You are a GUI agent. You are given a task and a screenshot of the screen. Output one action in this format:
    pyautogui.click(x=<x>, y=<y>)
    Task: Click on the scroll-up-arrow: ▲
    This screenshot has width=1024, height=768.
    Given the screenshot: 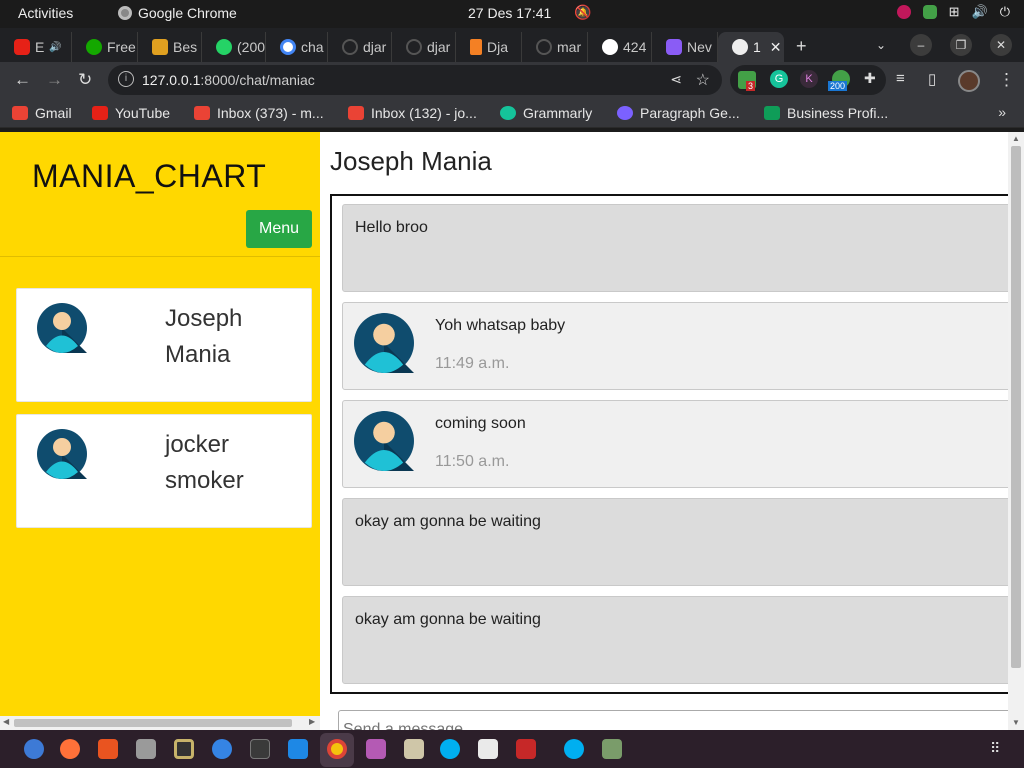 What is the action you would take?
    pyautogui.click(x=1016, y=138)
    